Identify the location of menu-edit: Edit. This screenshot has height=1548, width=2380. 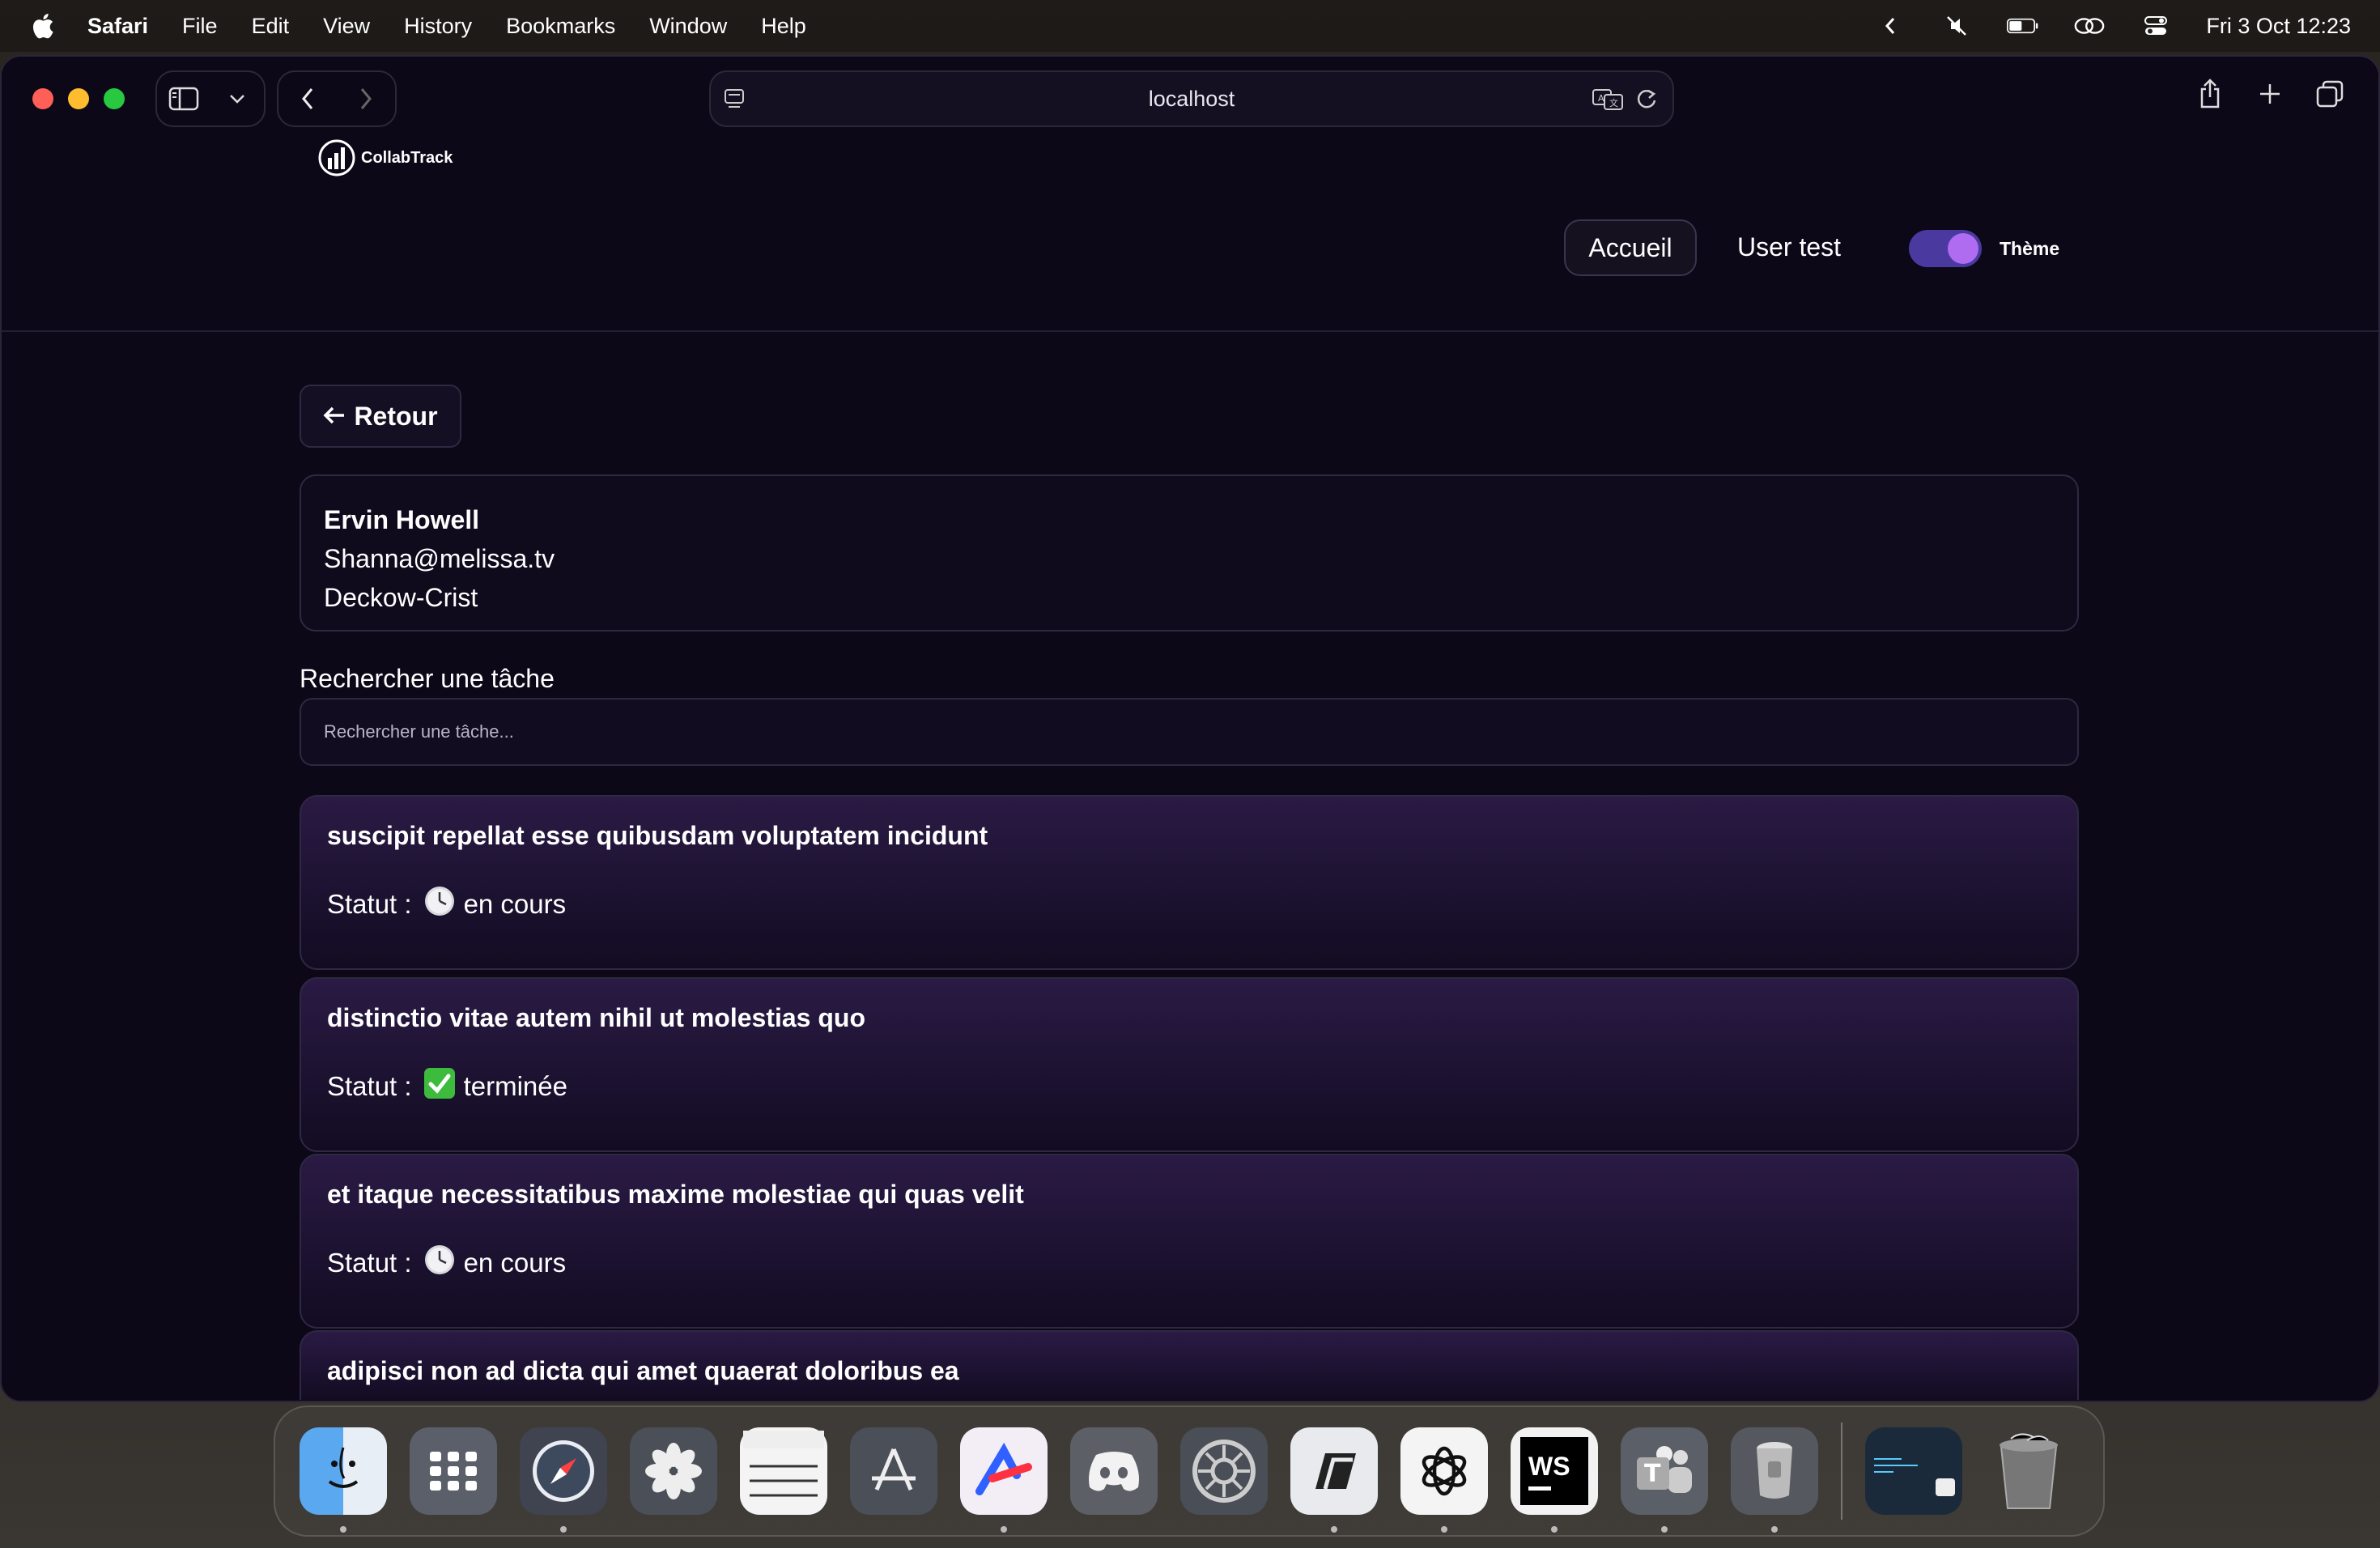
(271, 27).